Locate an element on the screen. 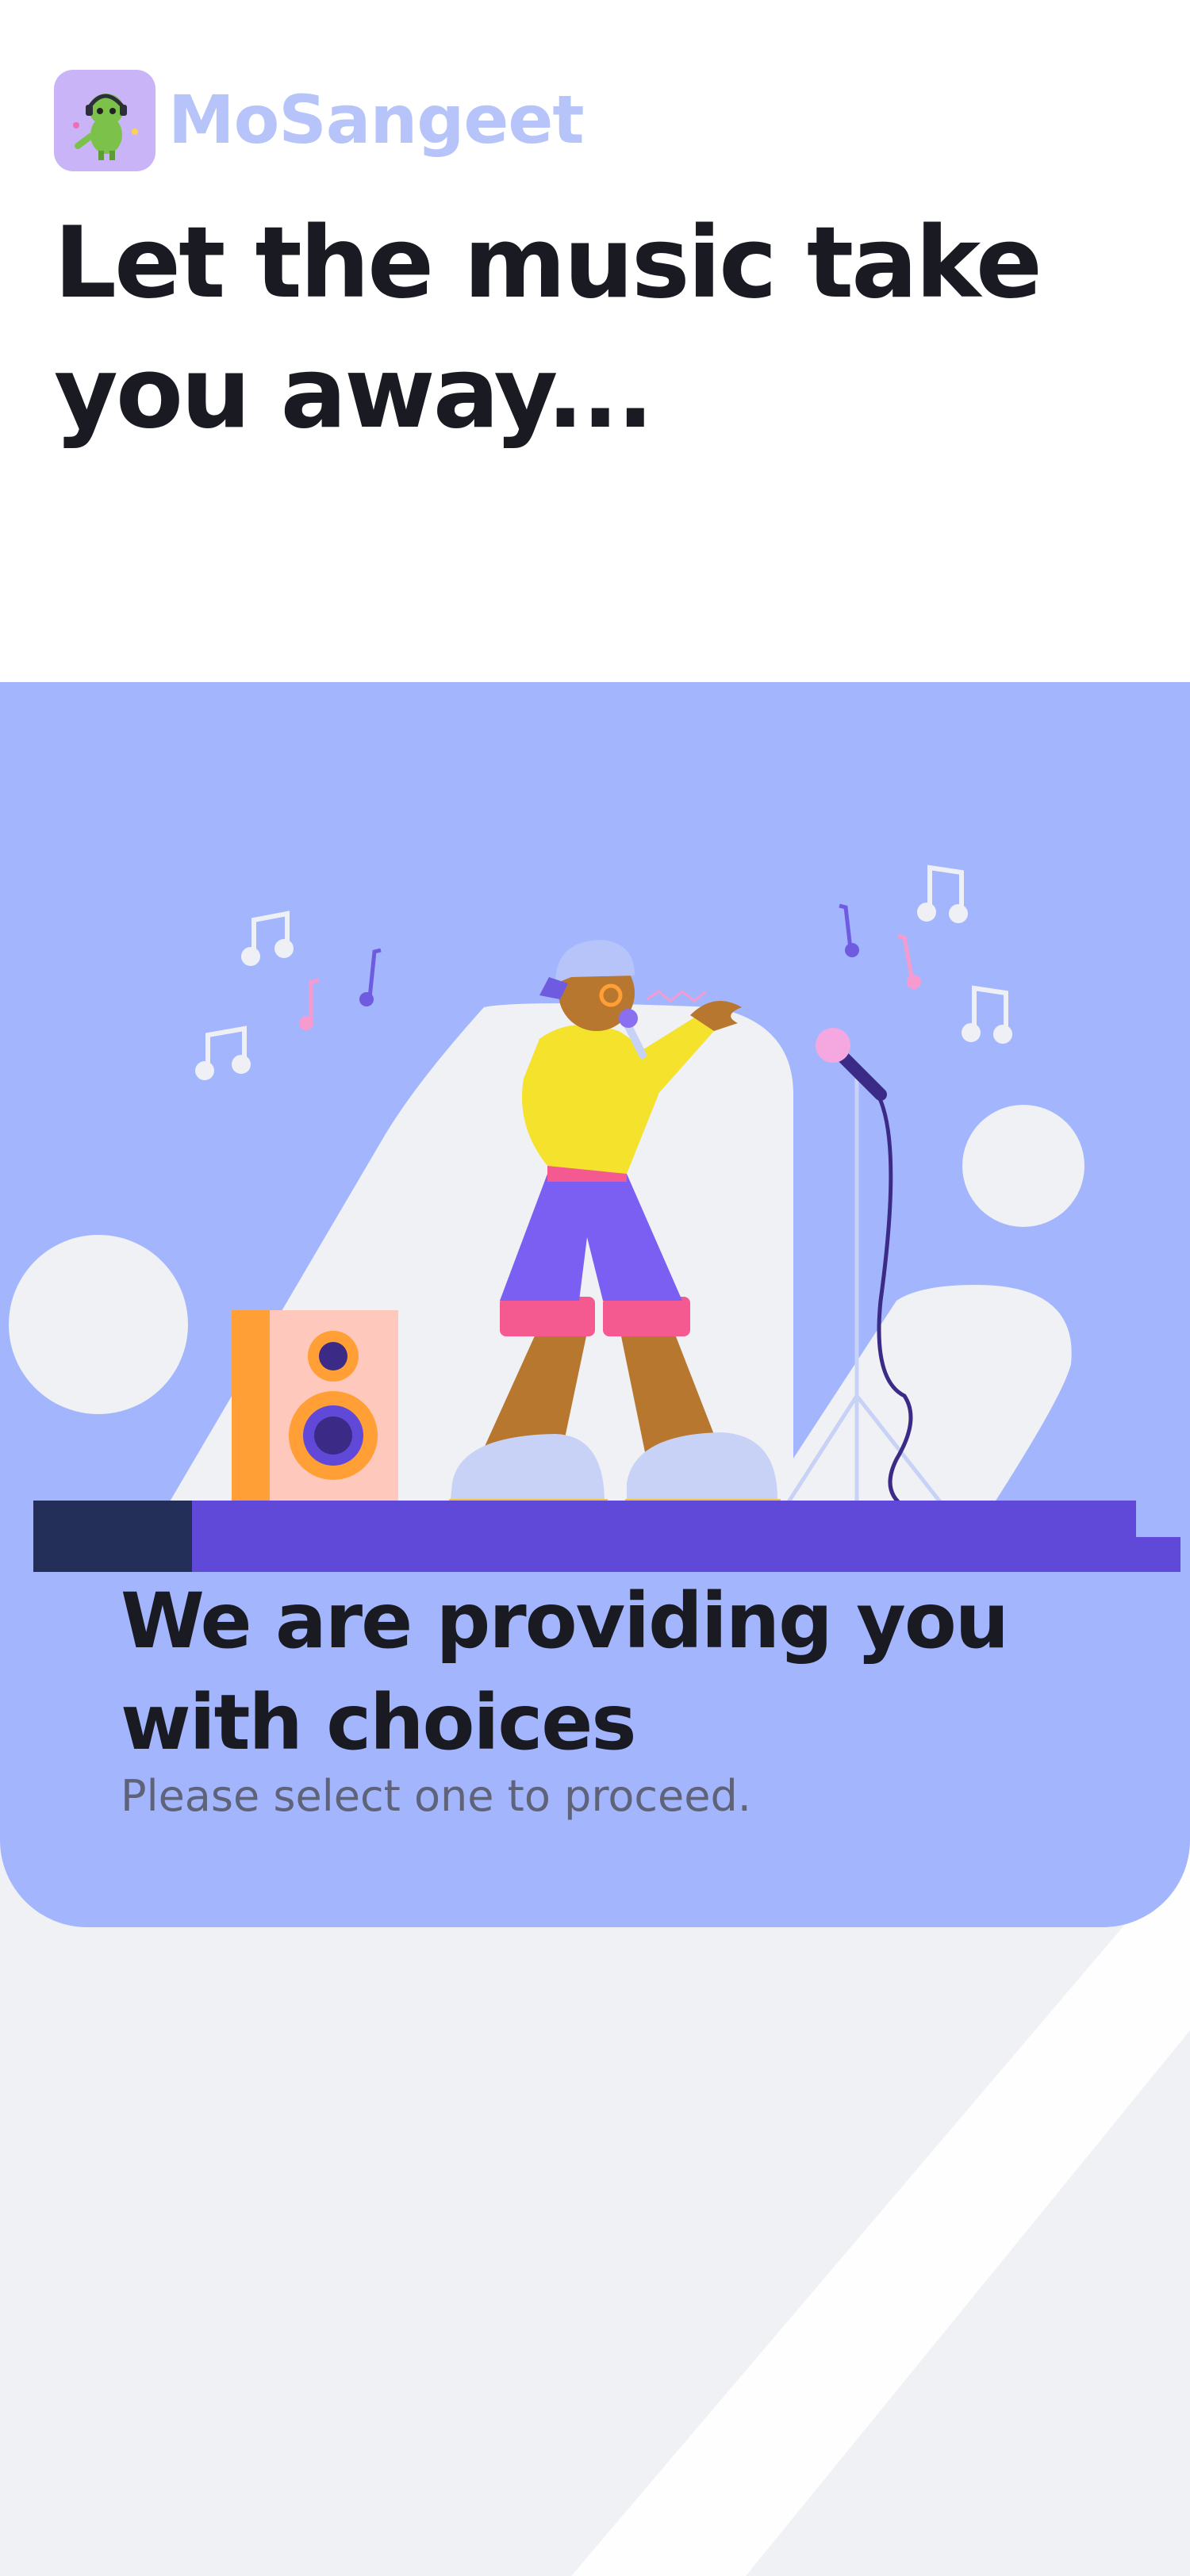  card-title: We are providing you with choices is located at coordinates (565, 1672).